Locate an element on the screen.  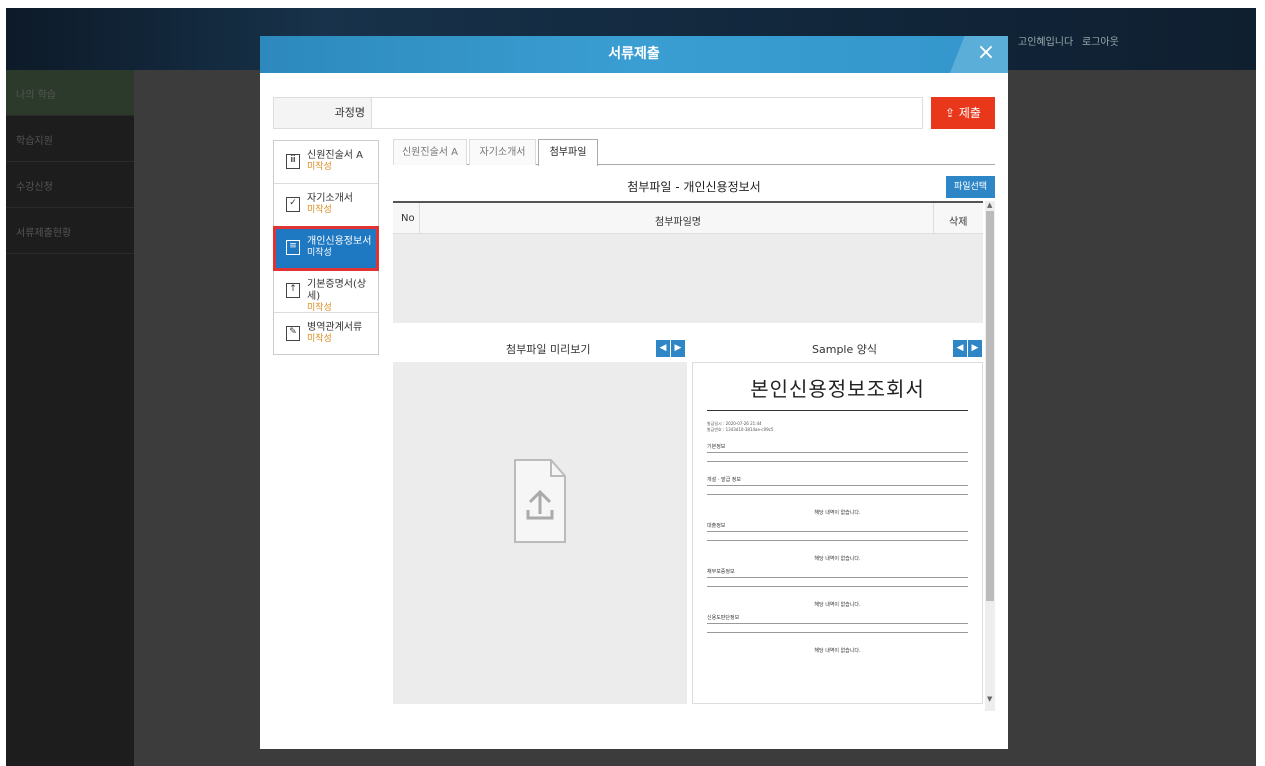
document-name: 개인신용정보서 is located at coordinates (339, 241).